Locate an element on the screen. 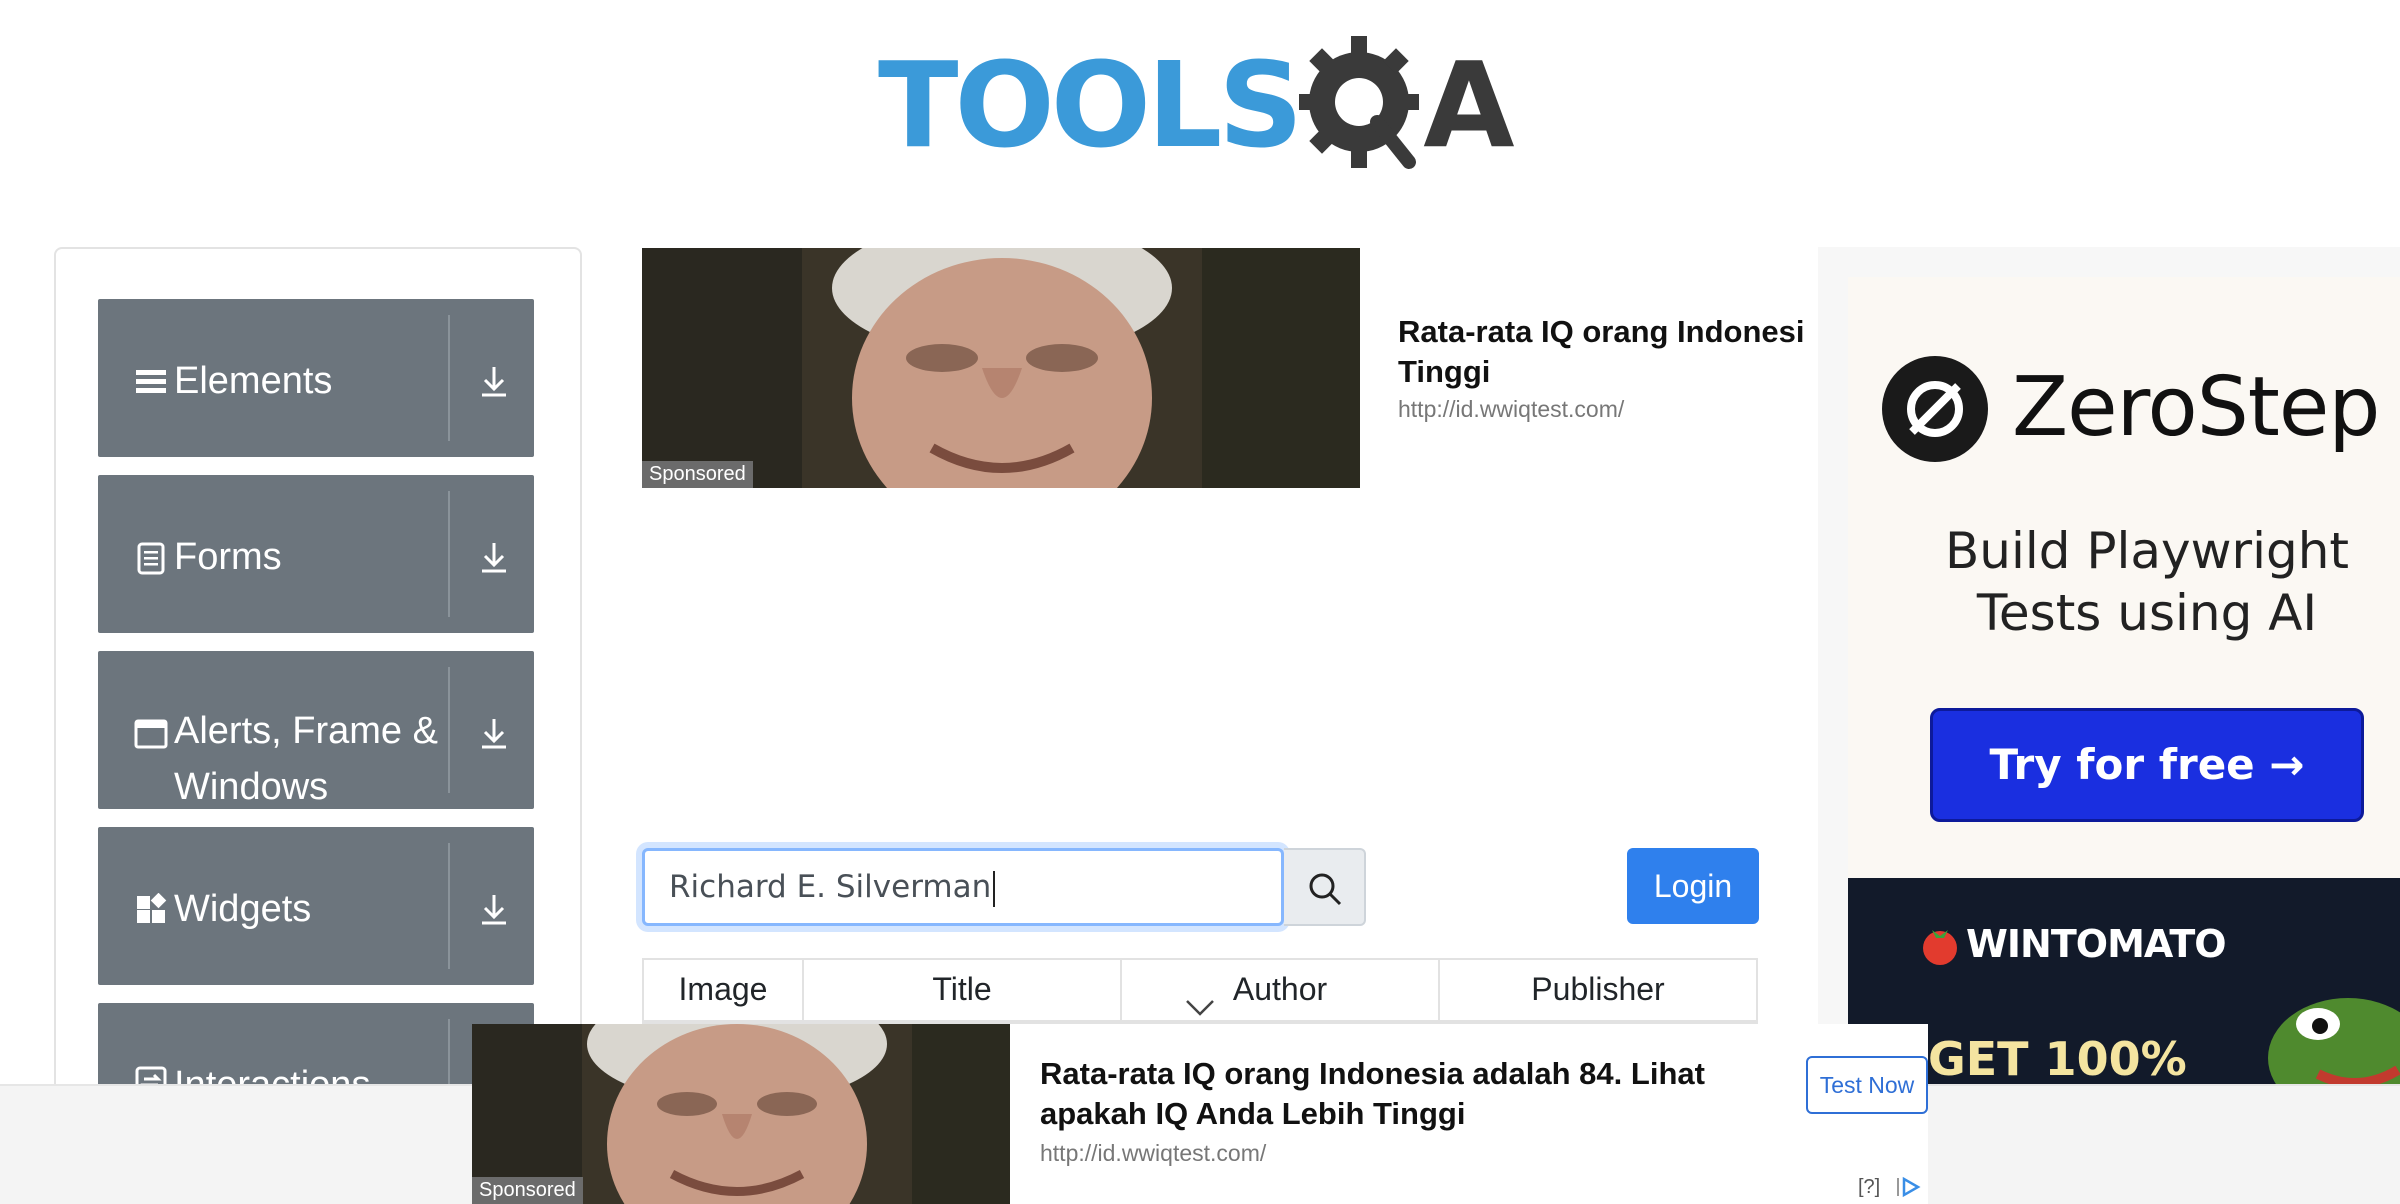 The height and width of the screenshot is (1204, 2400). ad-info-link: [?] is located at coordinates (1869, 1187).